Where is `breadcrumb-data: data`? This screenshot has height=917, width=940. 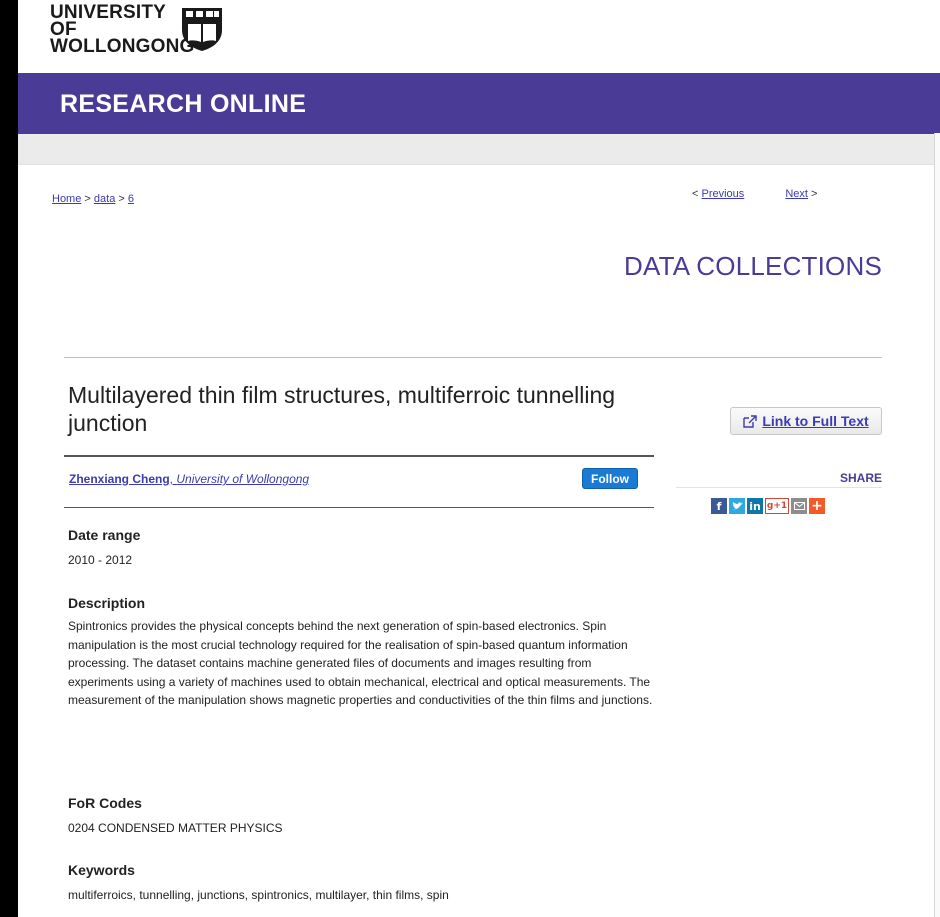 breadcrumb-data: data is located at coordinates (104, 199).